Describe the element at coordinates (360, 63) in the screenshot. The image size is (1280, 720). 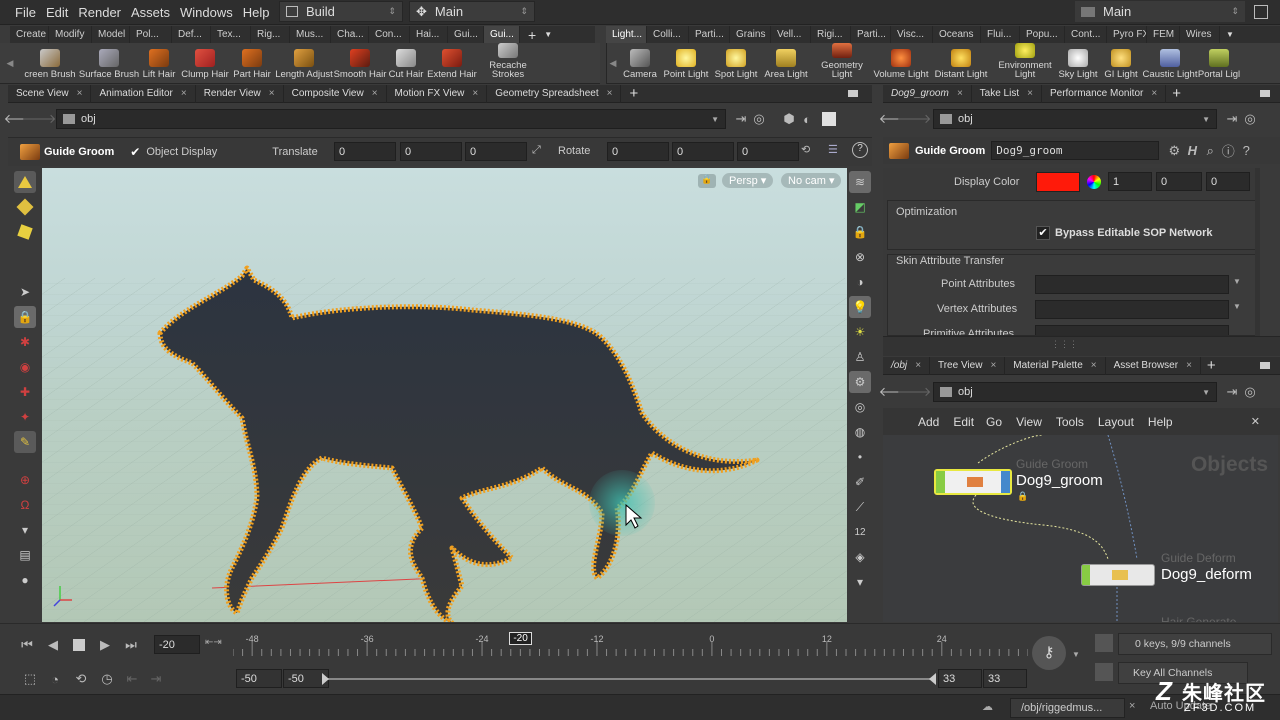
I see `smooth-hair-tool: Smooth Hair` at that location.